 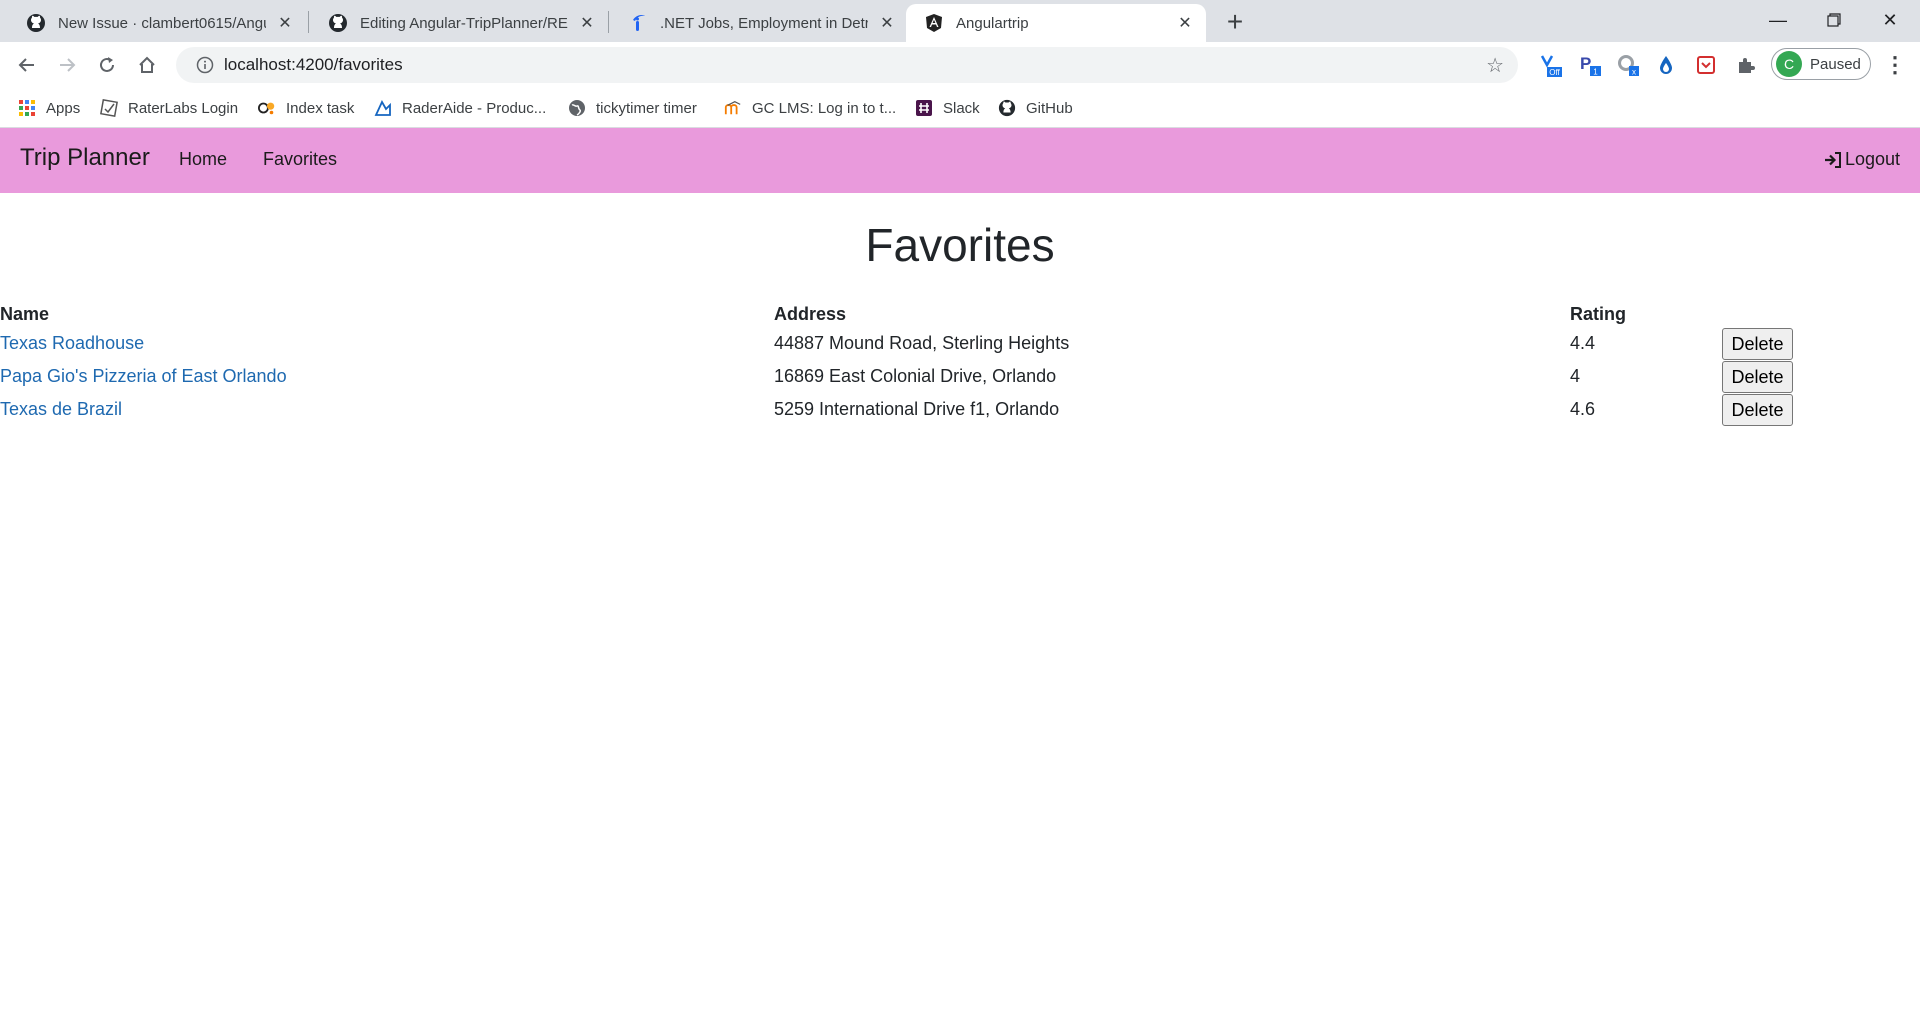 What do you see at coordinates (1628, 65) in the screenshot?
I see `clock-extension-icon: x` at bounding box center [1628, 65].